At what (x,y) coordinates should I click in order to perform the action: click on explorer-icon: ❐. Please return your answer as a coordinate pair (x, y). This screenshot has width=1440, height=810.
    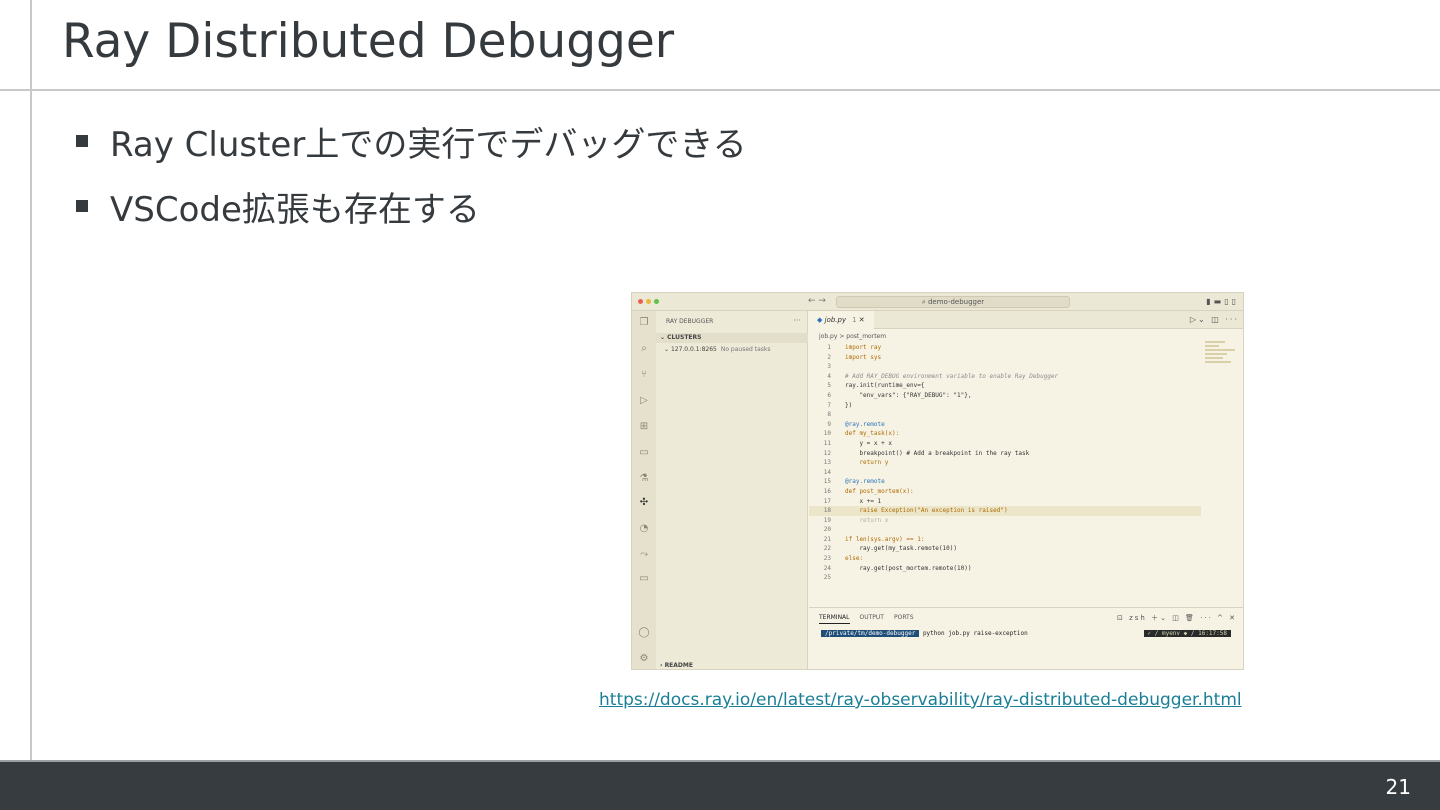
    Looking at the image, I should click on (644, 322).